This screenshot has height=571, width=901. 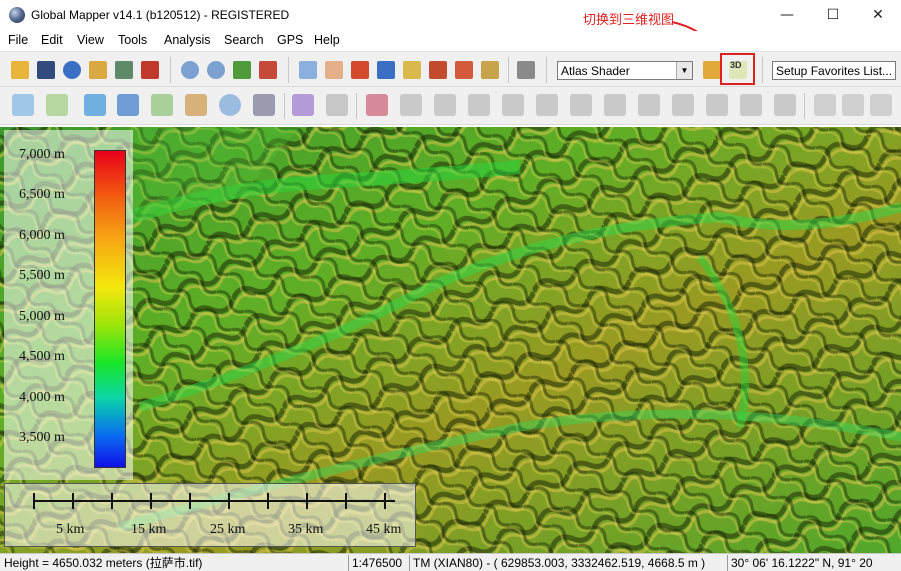 I want to click on menu-view: View, so click(x=90, y=40).